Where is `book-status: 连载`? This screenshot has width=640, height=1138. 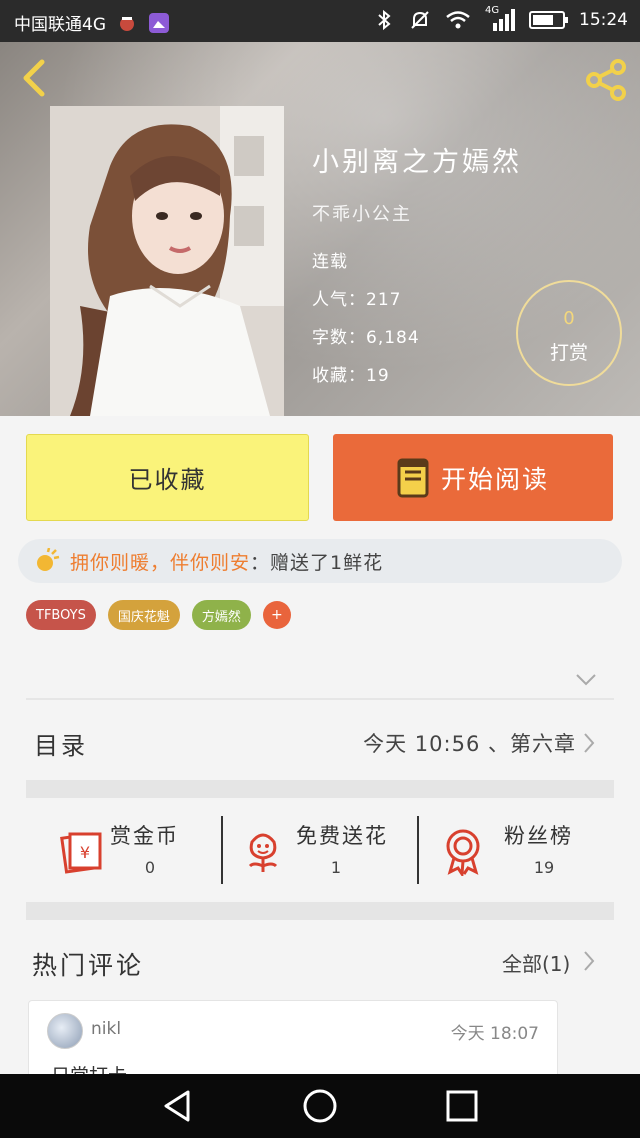 book-status: 连载 is located at coordinates (330, 262).